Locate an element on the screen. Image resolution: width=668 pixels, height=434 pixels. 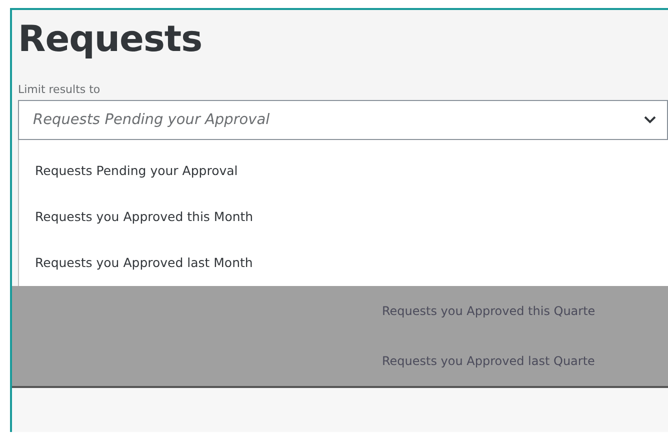
dropdown-option: Requests you Approved last Month is located at coordinates (343, 263).